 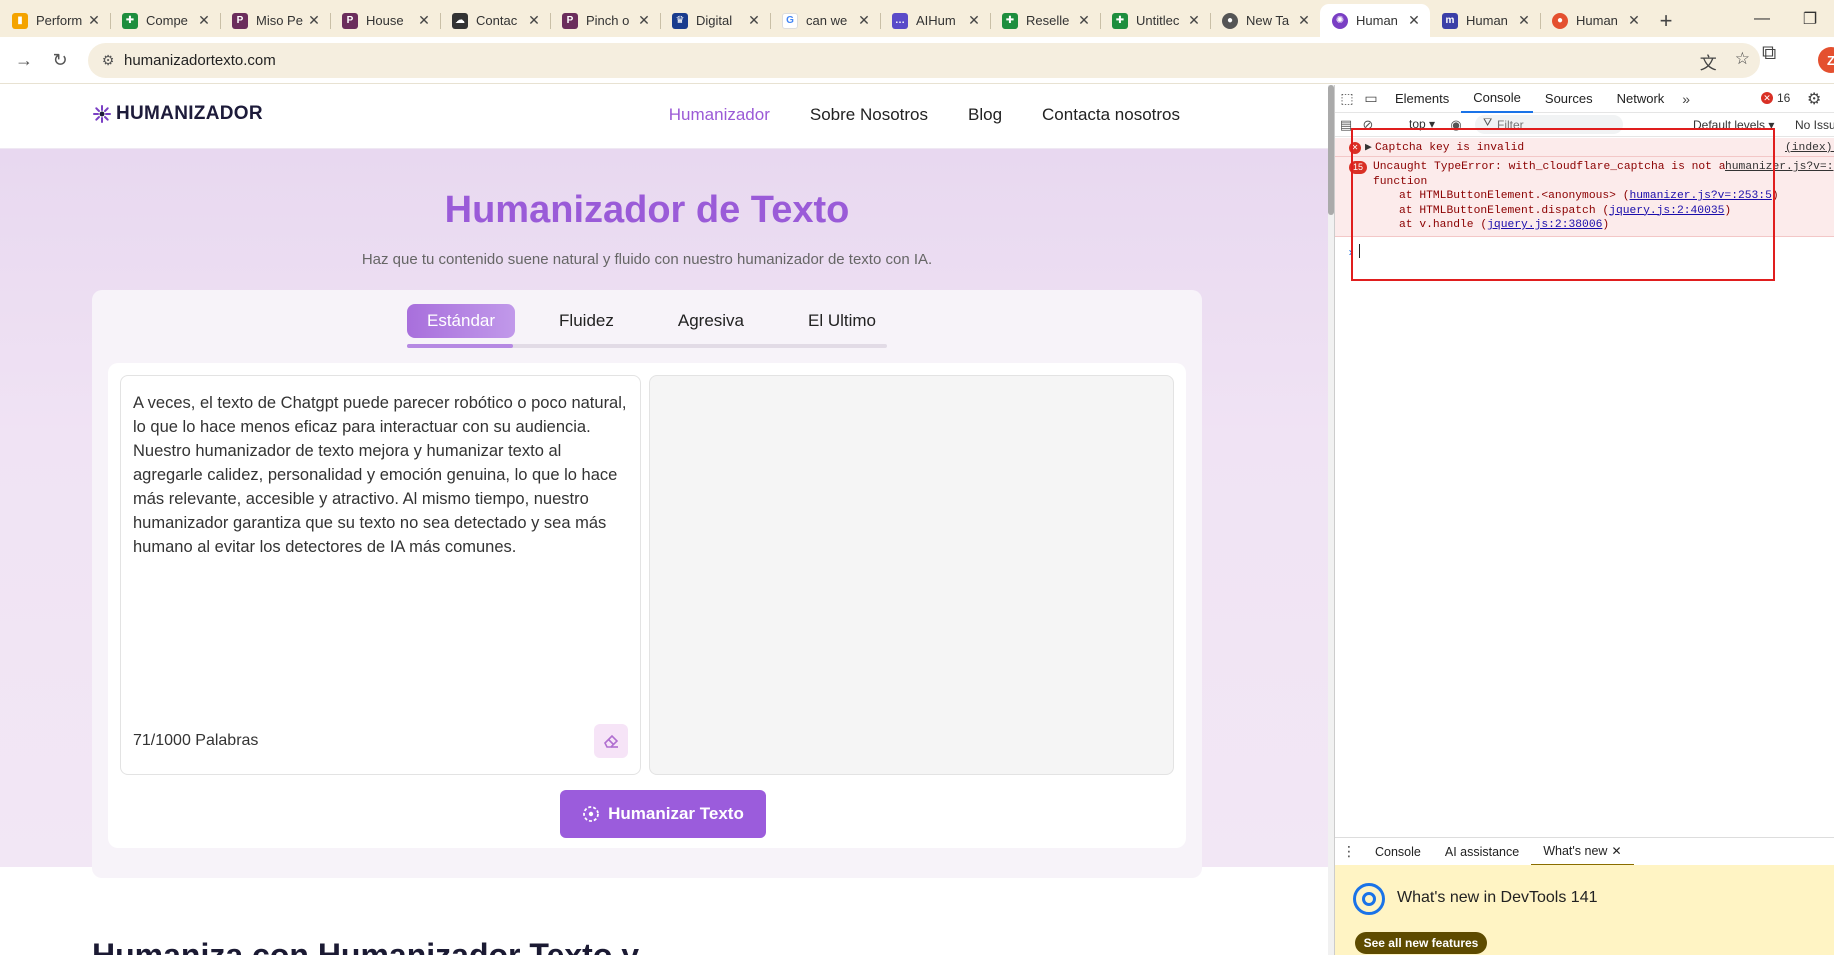 I want to click on devtools-tab-sources: Sources, so click(x=1569, y=99).